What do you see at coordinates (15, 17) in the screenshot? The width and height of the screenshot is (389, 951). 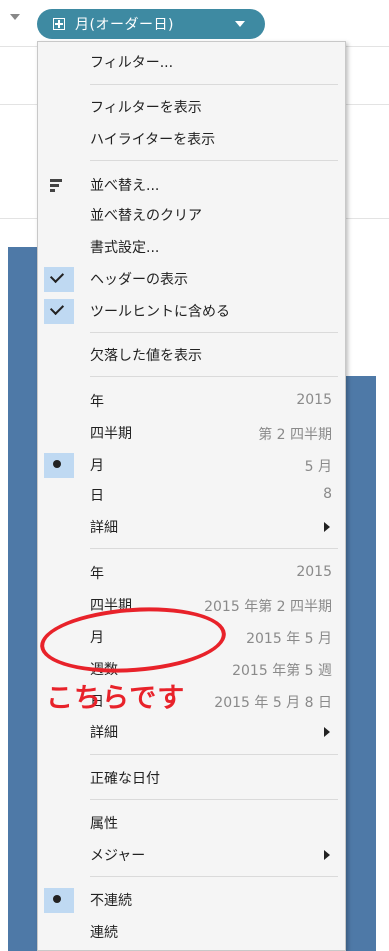 I see `dropdown-arrow-icon` at bounding box center [15, 17].